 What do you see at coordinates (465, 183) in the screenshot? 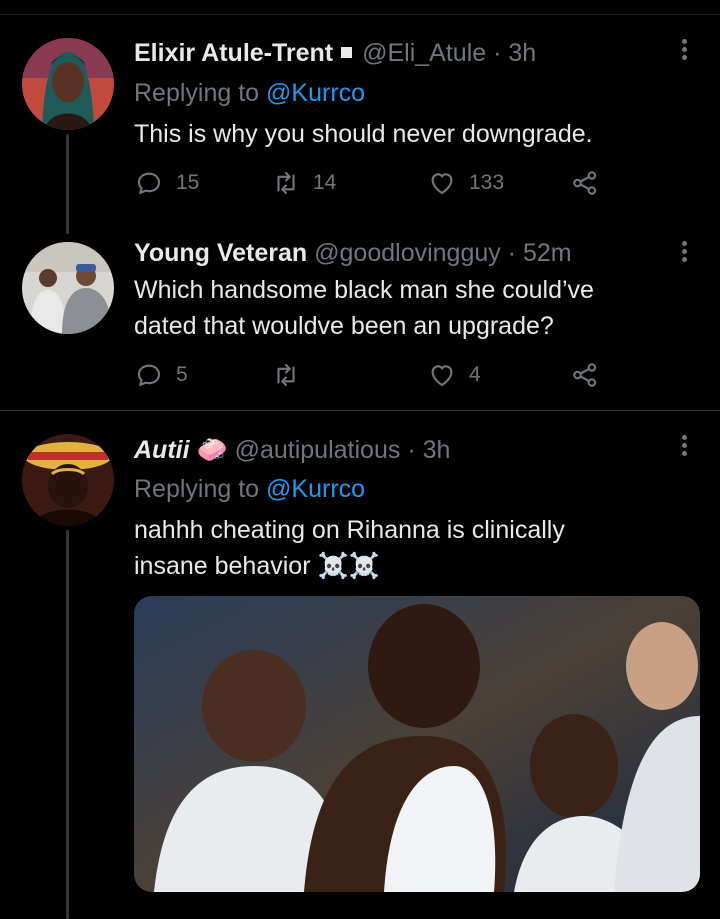
I see `like-button: 133` at bounding box center [465, 183].